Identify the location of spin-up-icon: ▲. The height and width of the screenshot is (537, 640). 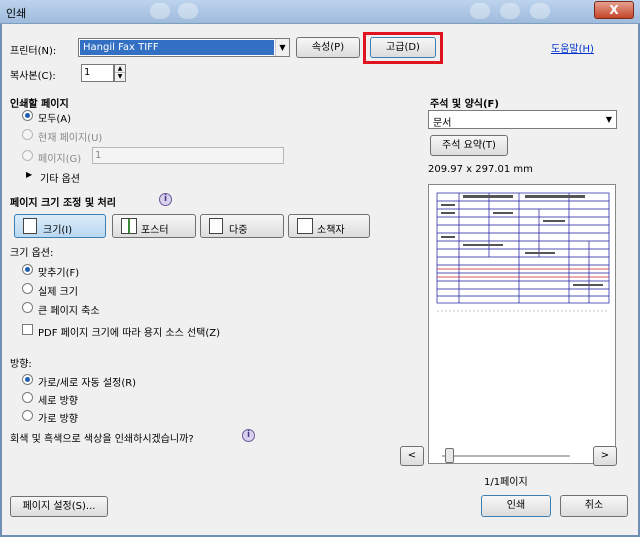
(120, 69).